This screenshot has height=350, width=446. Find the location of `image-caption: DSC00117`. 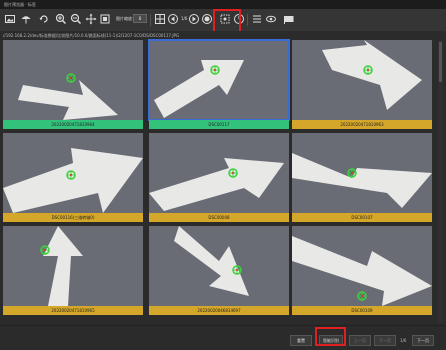

image-caption: DSC00117 is located at coordinates (219, 124).